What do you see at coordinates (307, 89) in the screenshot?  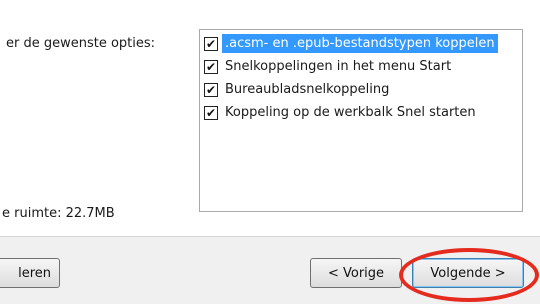 I see `option-label: Bureaubladsnelkoppeling` at bounding box center [307, 89].